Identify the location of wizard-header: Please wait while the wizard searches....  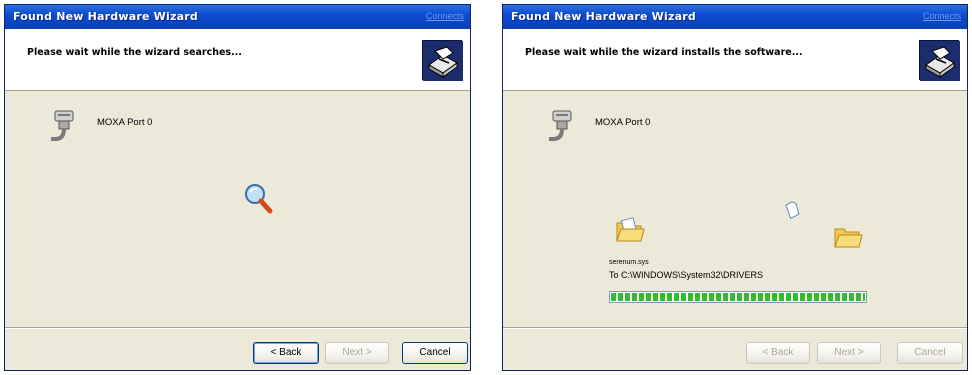
(237, 60).